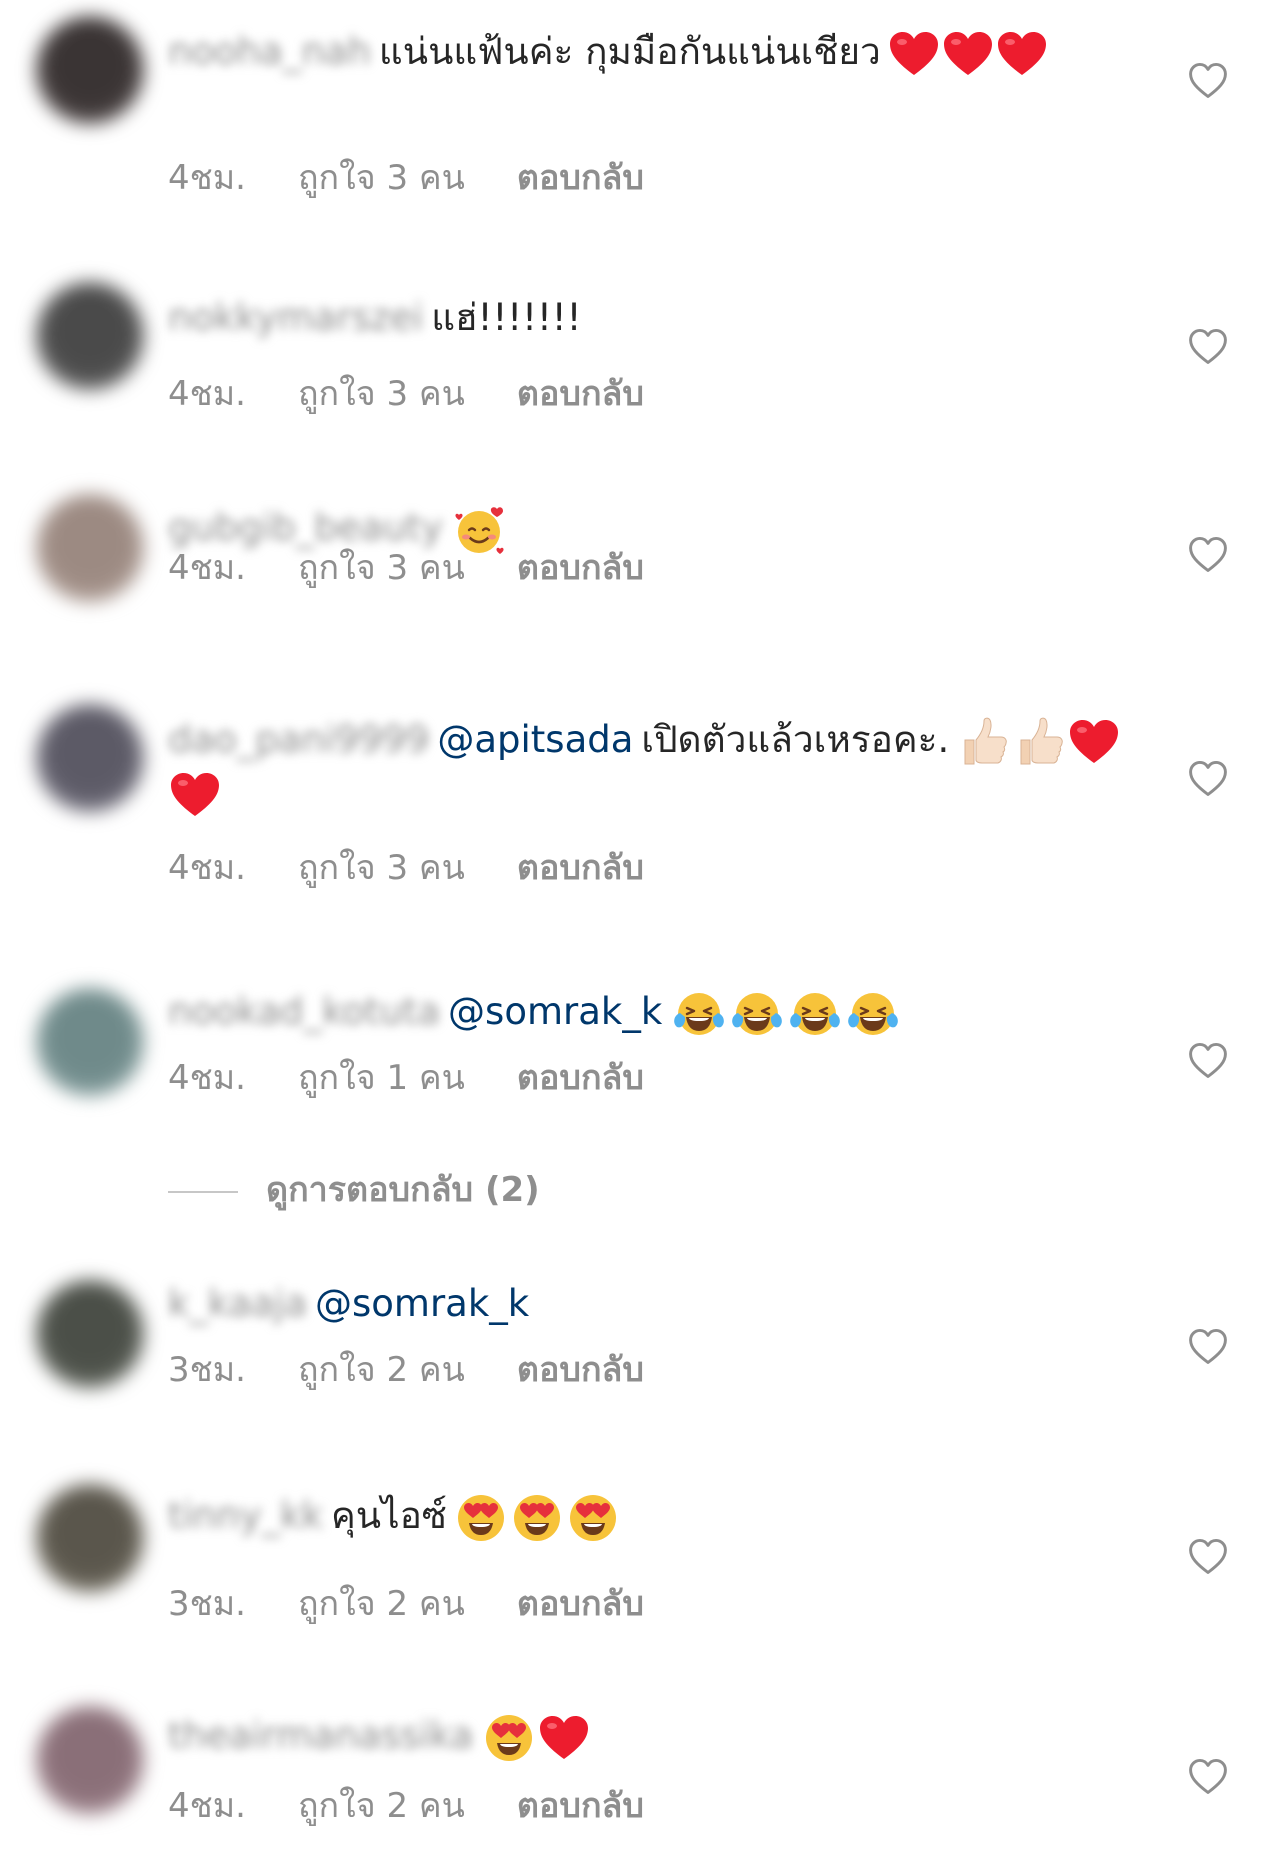  I want to click on view-replies-button: ดูการตอบกลับ (2), so click(354, 1190).